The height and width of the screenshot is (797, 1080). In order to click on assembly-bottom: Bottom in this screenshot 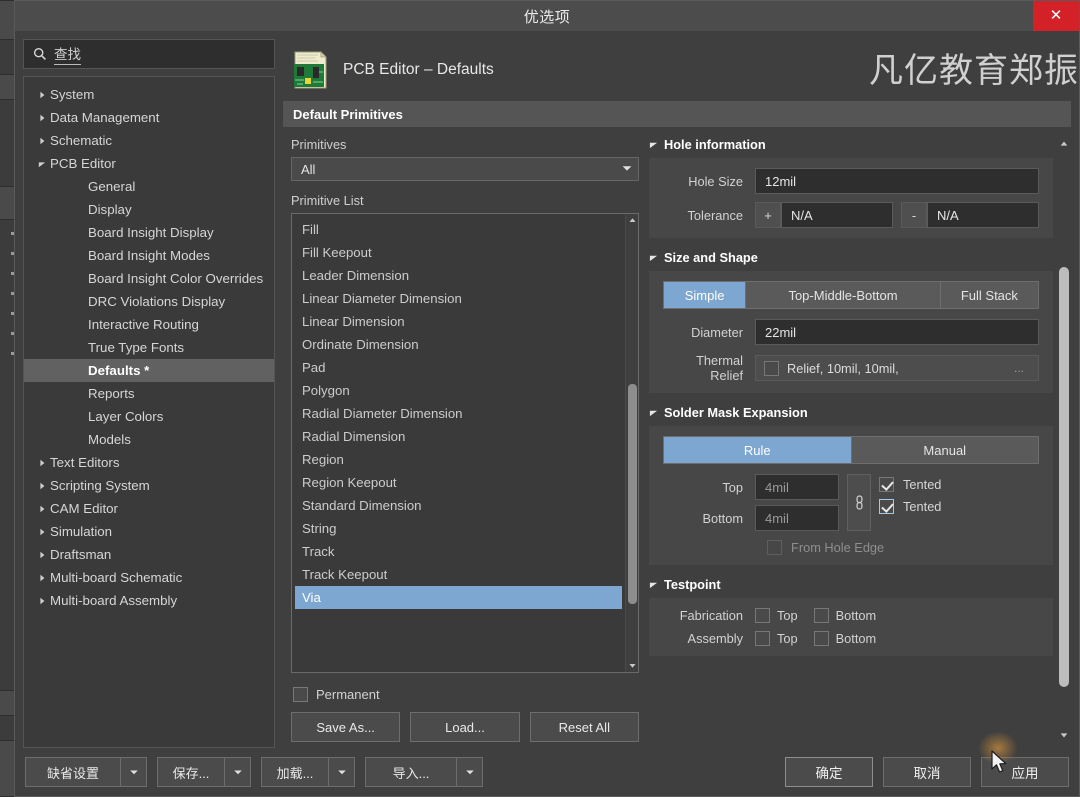, I will do `click(844, 638)`.